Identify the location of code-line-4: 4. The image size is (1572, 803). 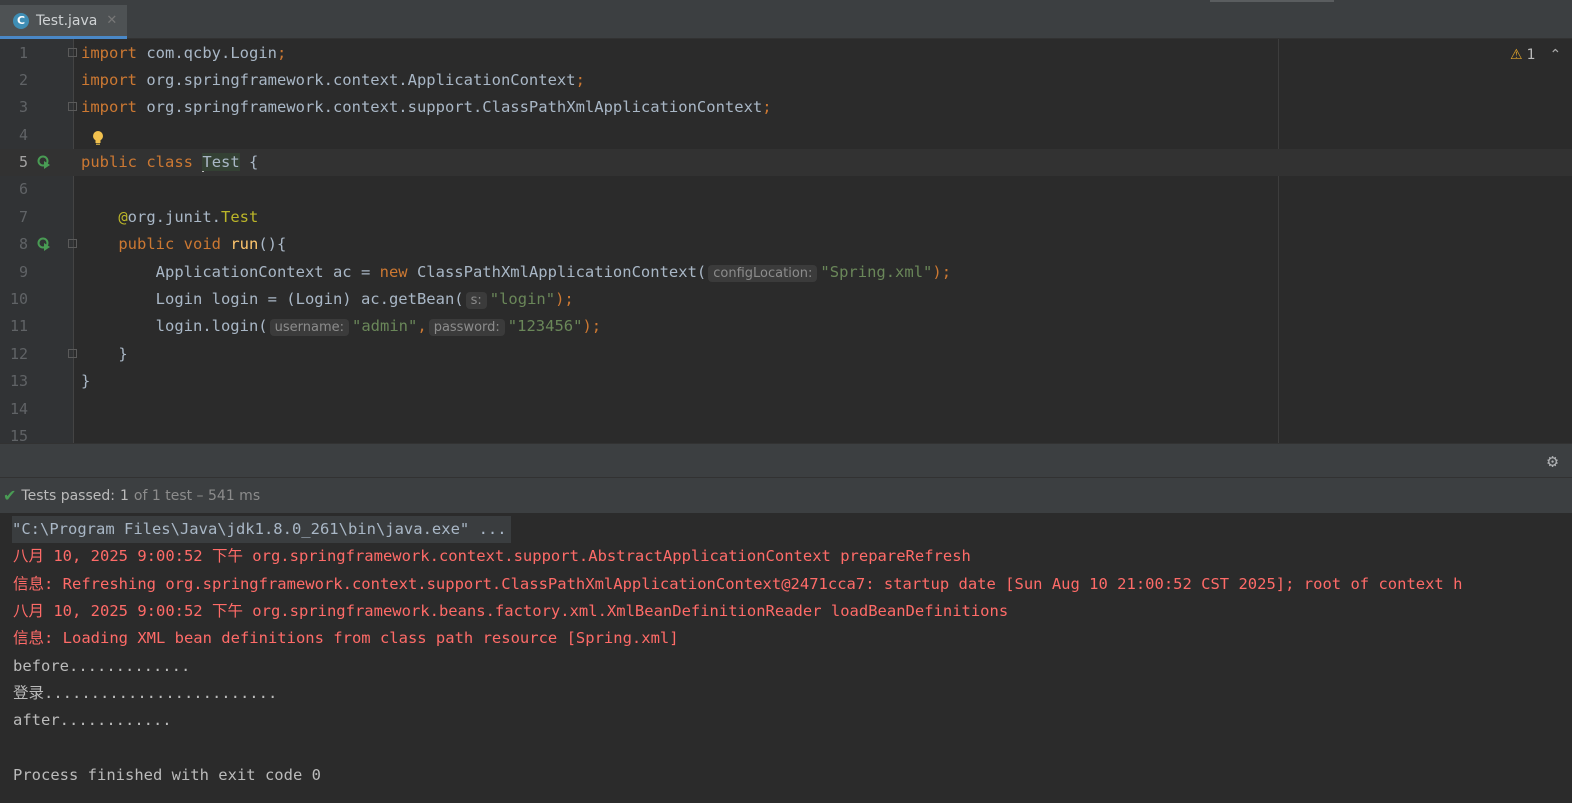
(786, 135).